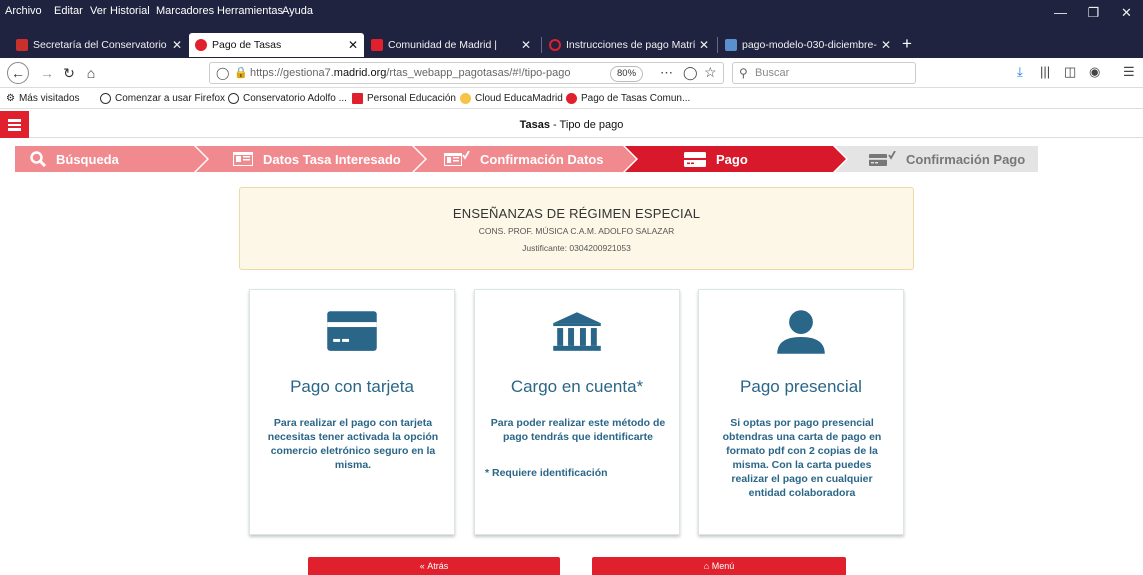 The height and width of the screenshot is (575, 1143). Describe the element at coordinates (68, 11) in the screenshot. I see `menu-editar: Editar` at that location.